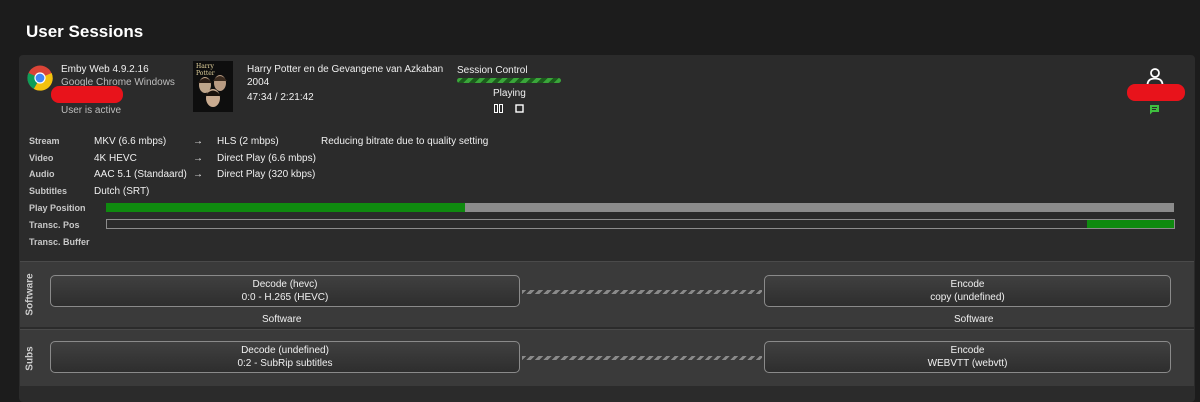 Image resolution: width=1200 pixels, height=402 pixels. What do you see at coordinates (285, 350) in the screenshot?
I see `subs-decode-title: Decode (undefined)` at bounding box center [285, 350].